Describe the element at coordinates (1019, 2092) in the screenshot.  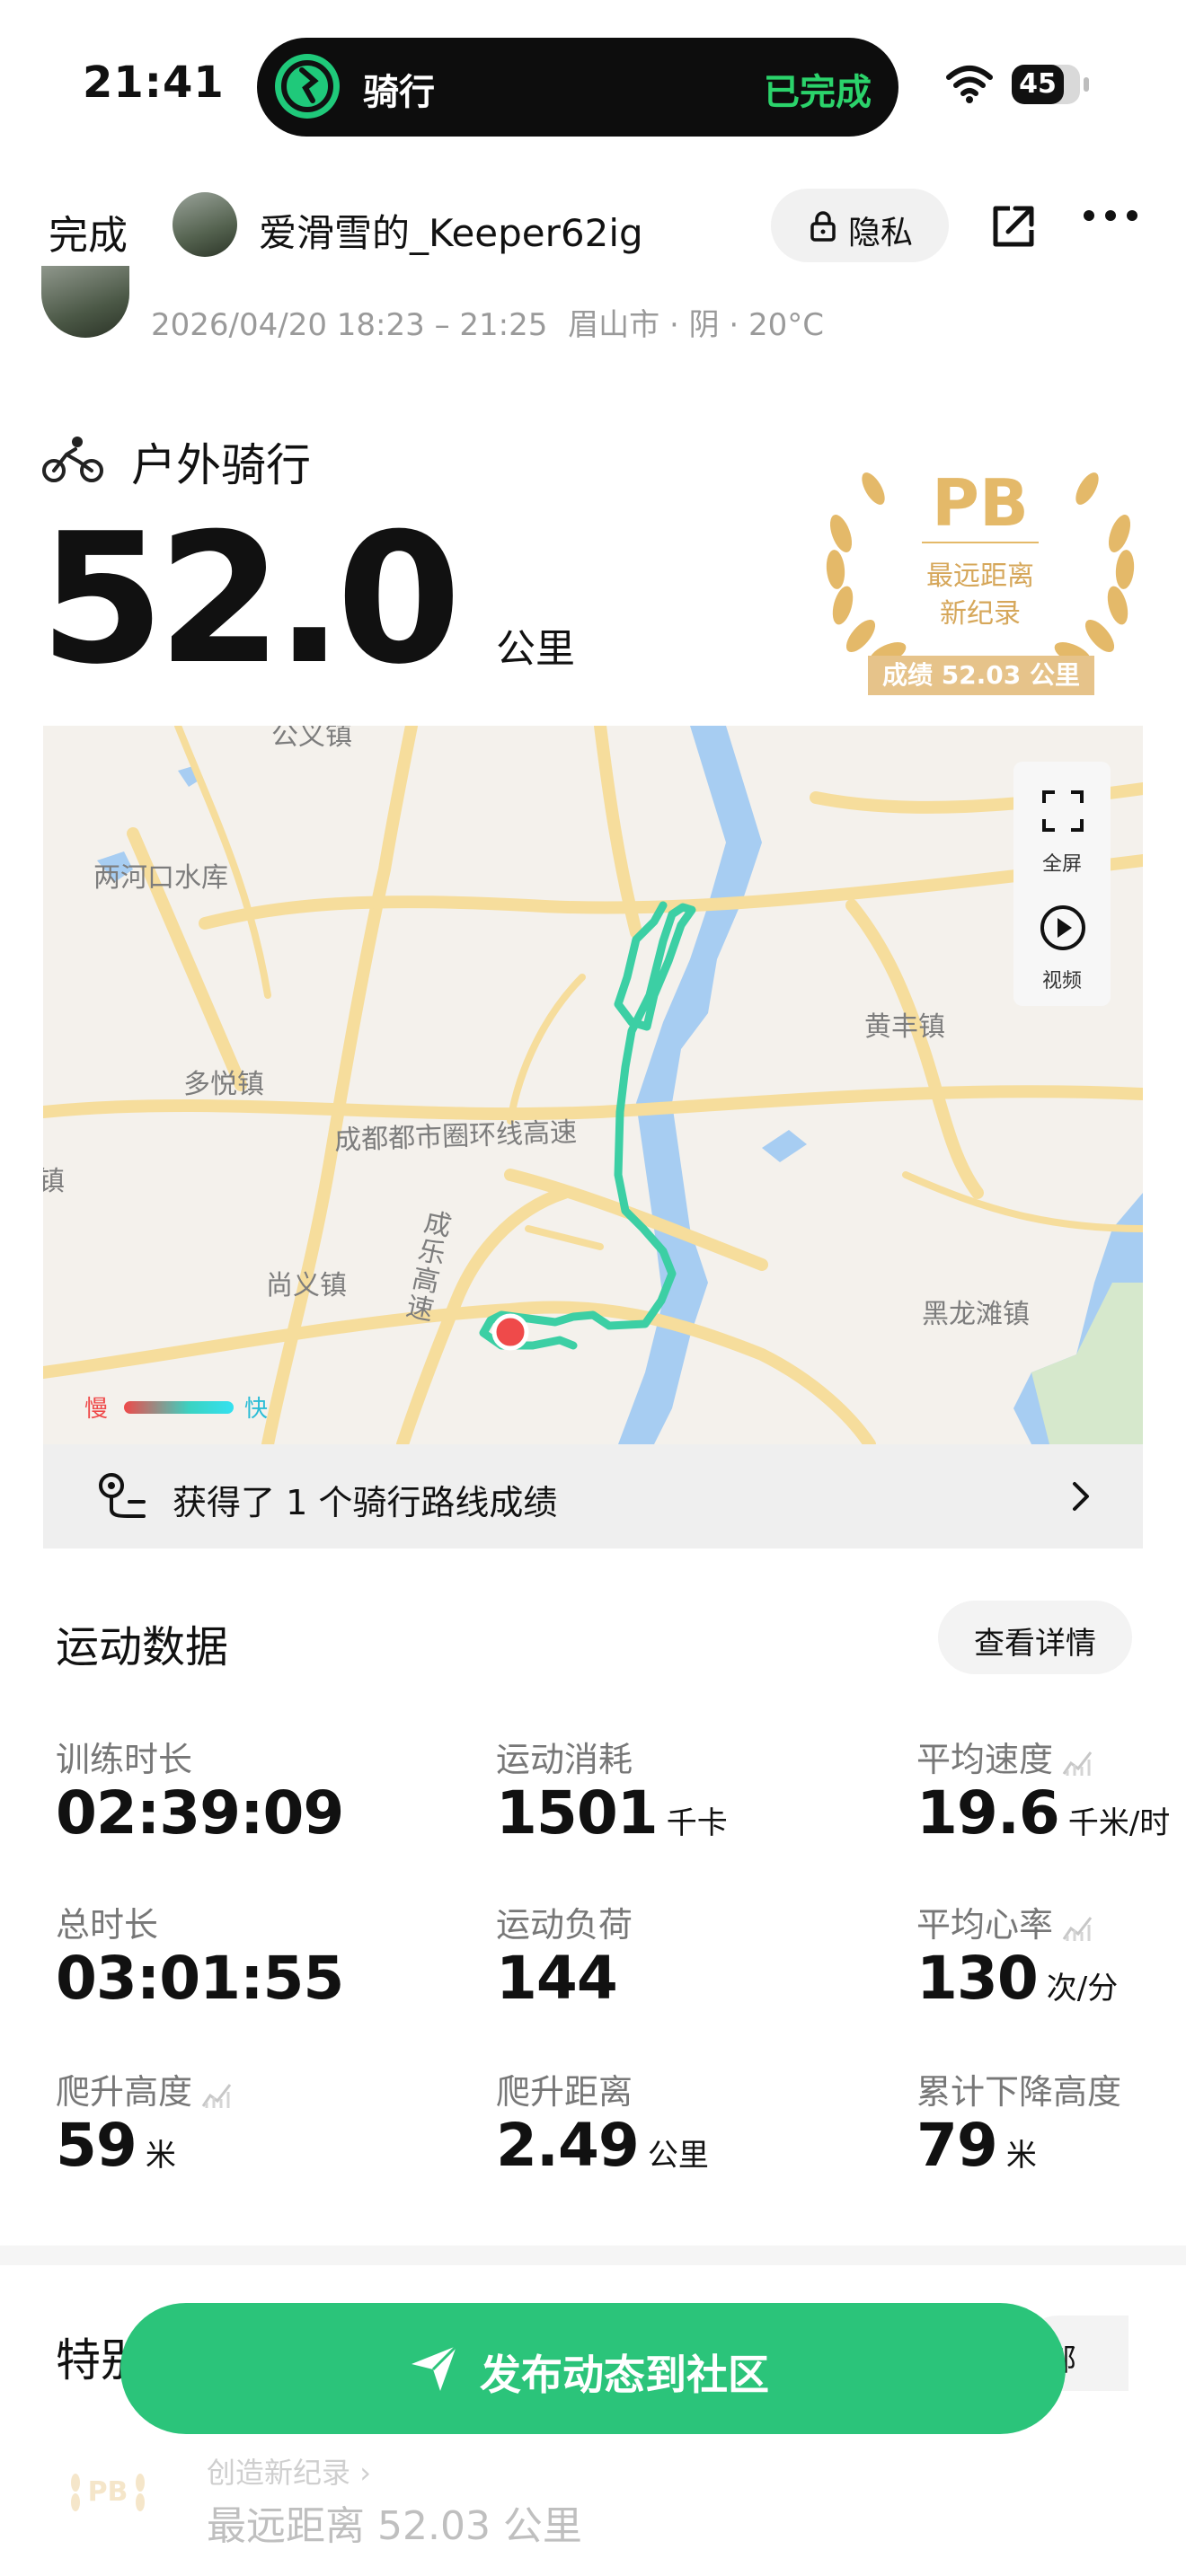
I see `stat-label-text: 累计下降高度` at that location.